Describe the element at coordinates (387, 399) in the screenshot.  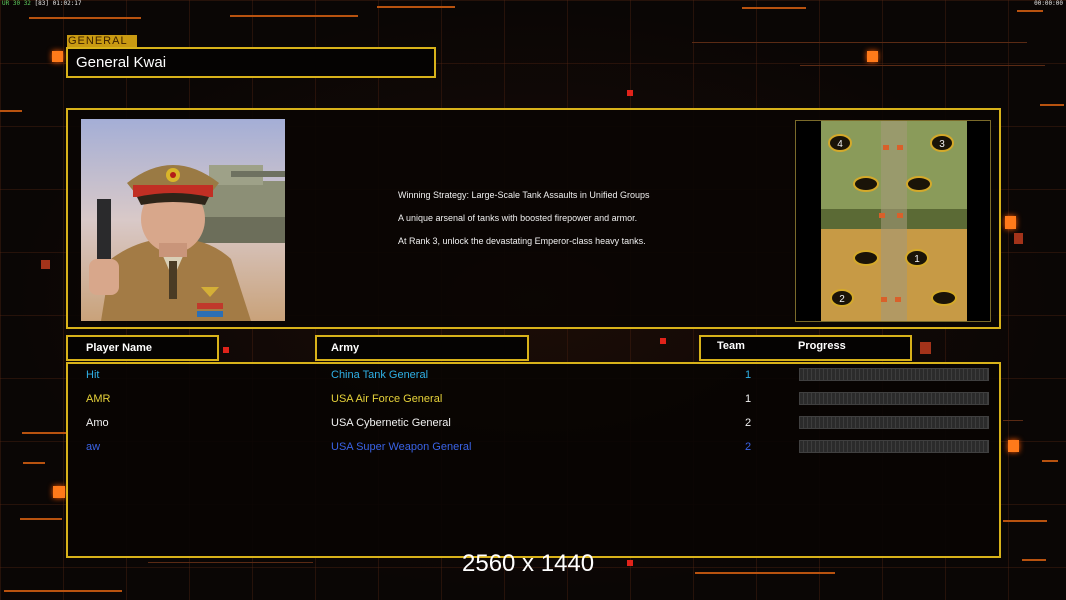
I see `player-army: USA Air Force General` at that location.